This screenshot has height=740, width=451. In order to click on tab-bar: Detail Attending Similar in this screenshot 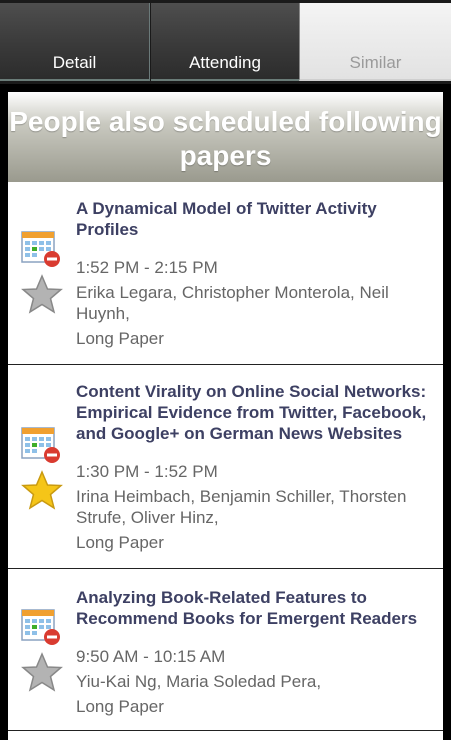, I will do `click(225, 42)`.